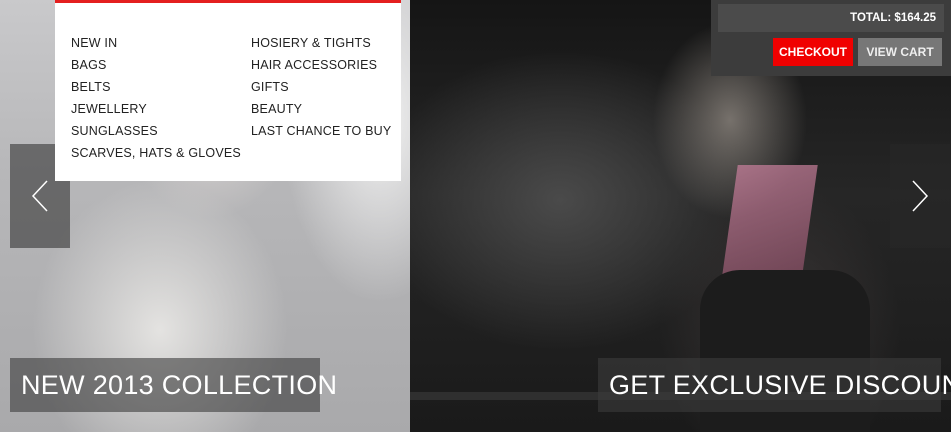  I want to click on cart-total: TOTAL: $164.25, so click(831, 18).